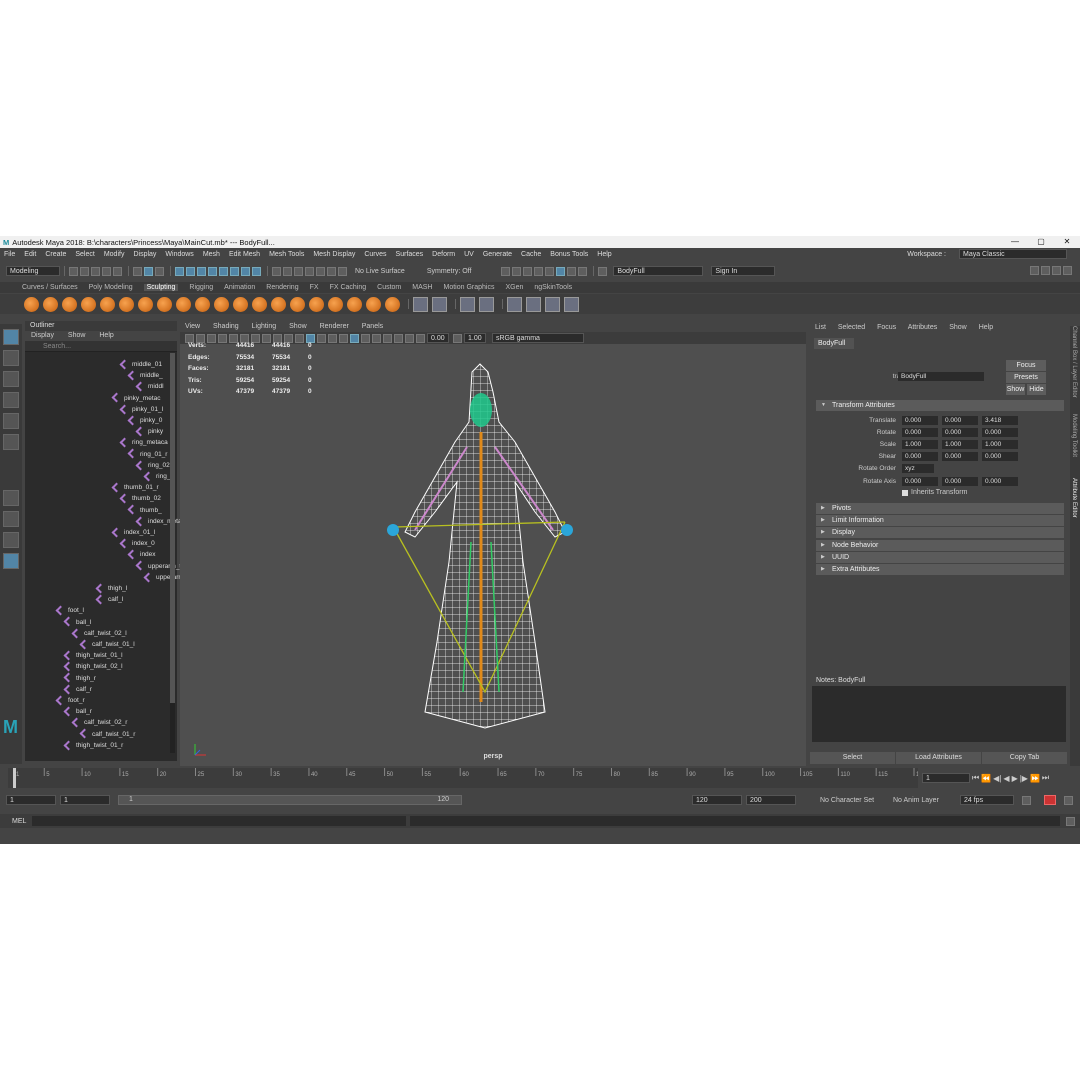 This screenshot has width=1080, height=1080. I want to click on ambient-occlusion-icon, so click(376, 338).